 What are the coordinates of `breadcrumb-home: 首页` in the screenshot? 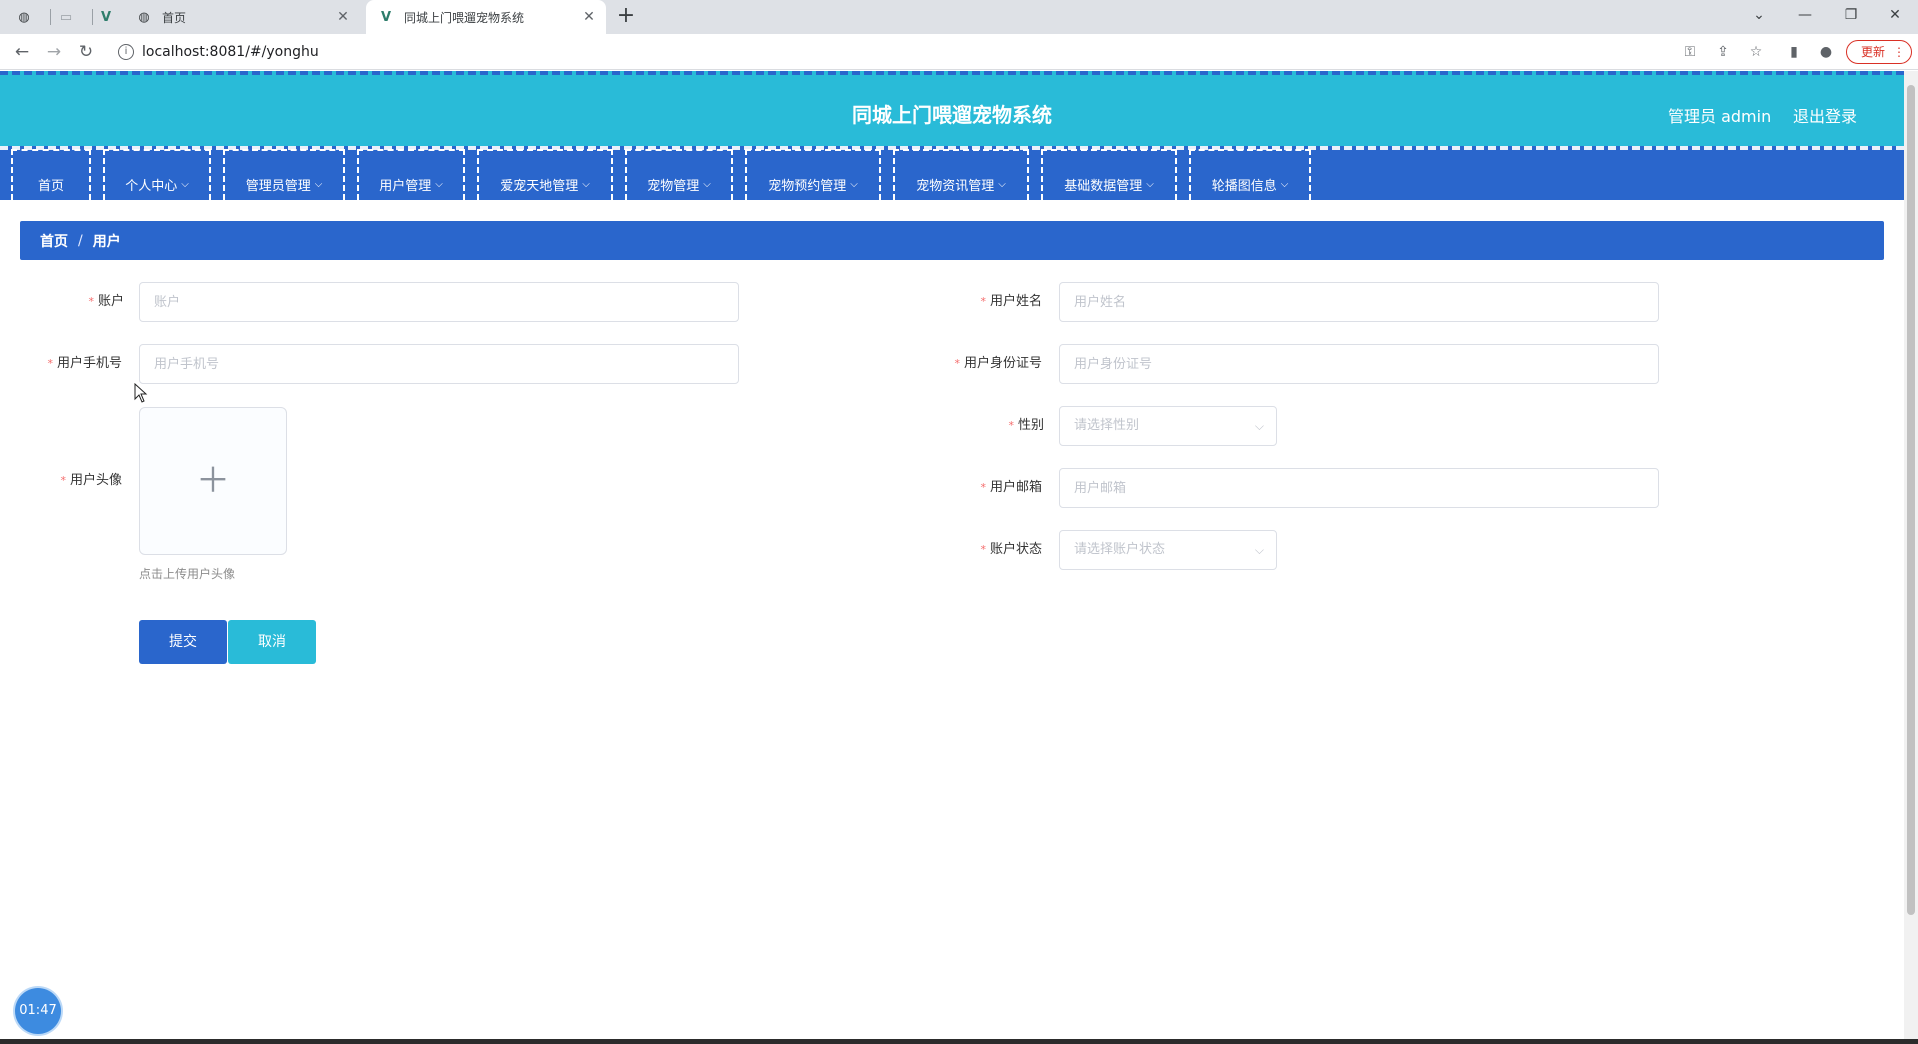 It's located at (54, 241).